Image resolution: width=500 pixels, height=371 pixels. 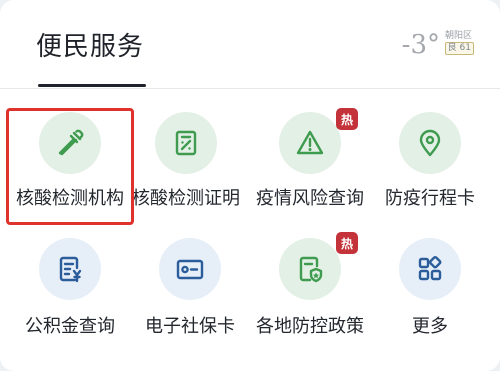 I want to click on service-item-nucleic-test-site: 核酸检测机构, so click(x=70, y=168).